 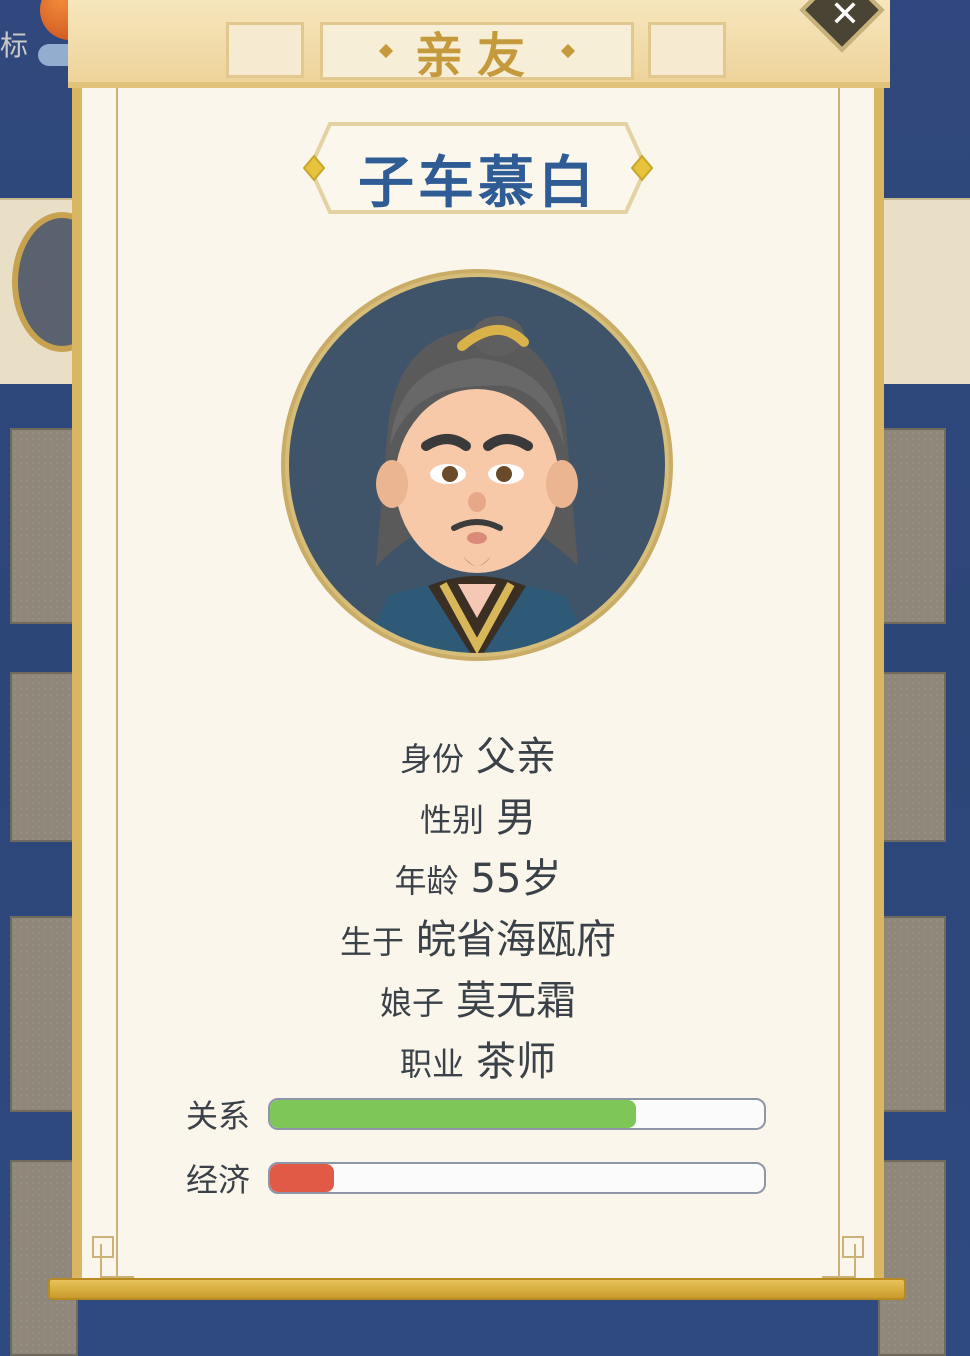 What do you see at coordinates (453, 1114) in the screenshot?
I see `relation-bar-fill` at bounding box center [453, 1114].